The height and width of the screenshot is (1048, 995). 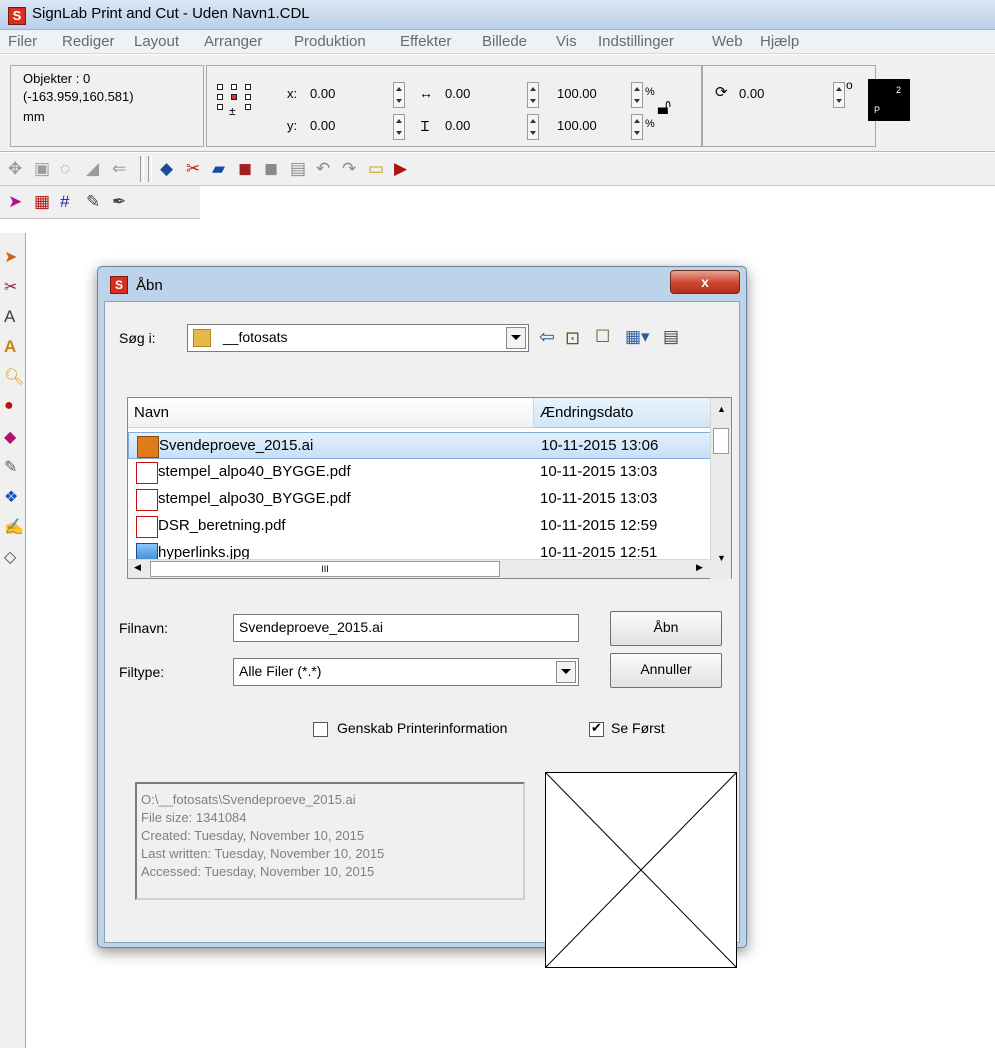 What do you see at coordinates (70, 169) in the screenshot?
I see `rotate-tool-icon: ◌` at bounding box center [70, 169].